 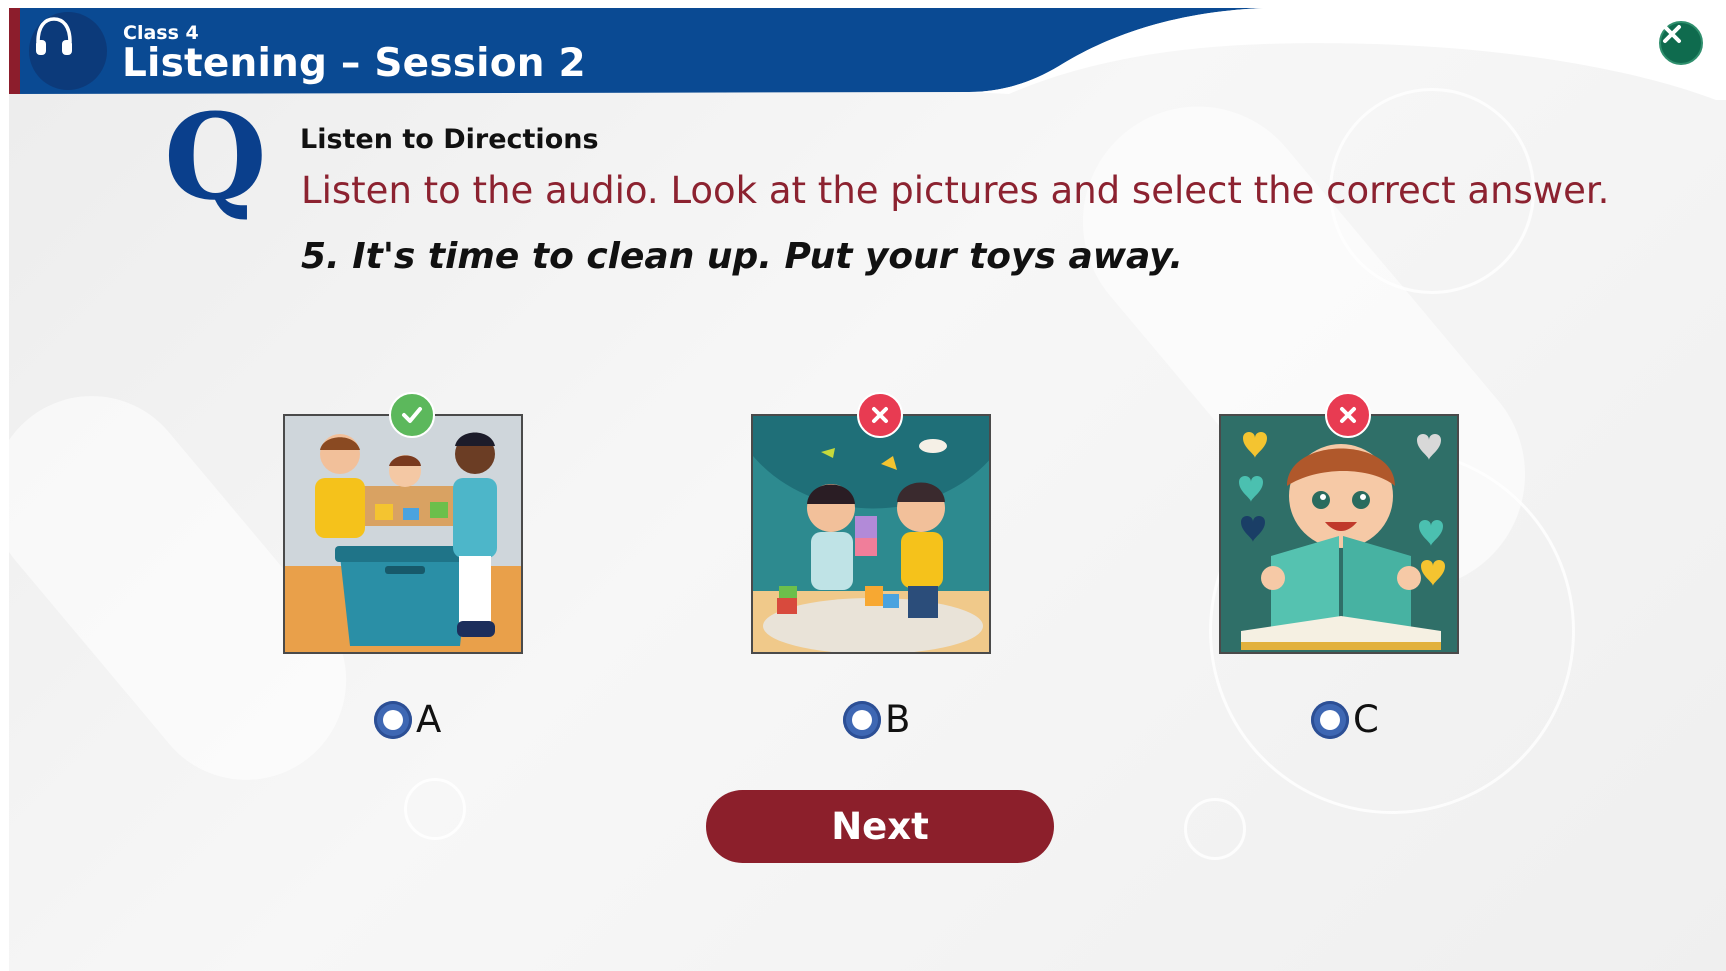 I want to click on correct-status-badge, so click(x=412, y=415).